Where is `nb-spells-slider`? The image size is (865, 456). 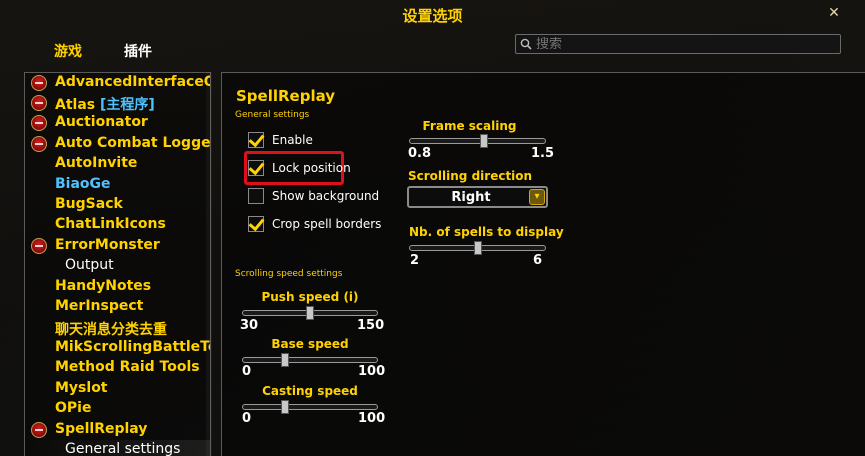 nb-spells-slider is located at coordinates (477, 248).